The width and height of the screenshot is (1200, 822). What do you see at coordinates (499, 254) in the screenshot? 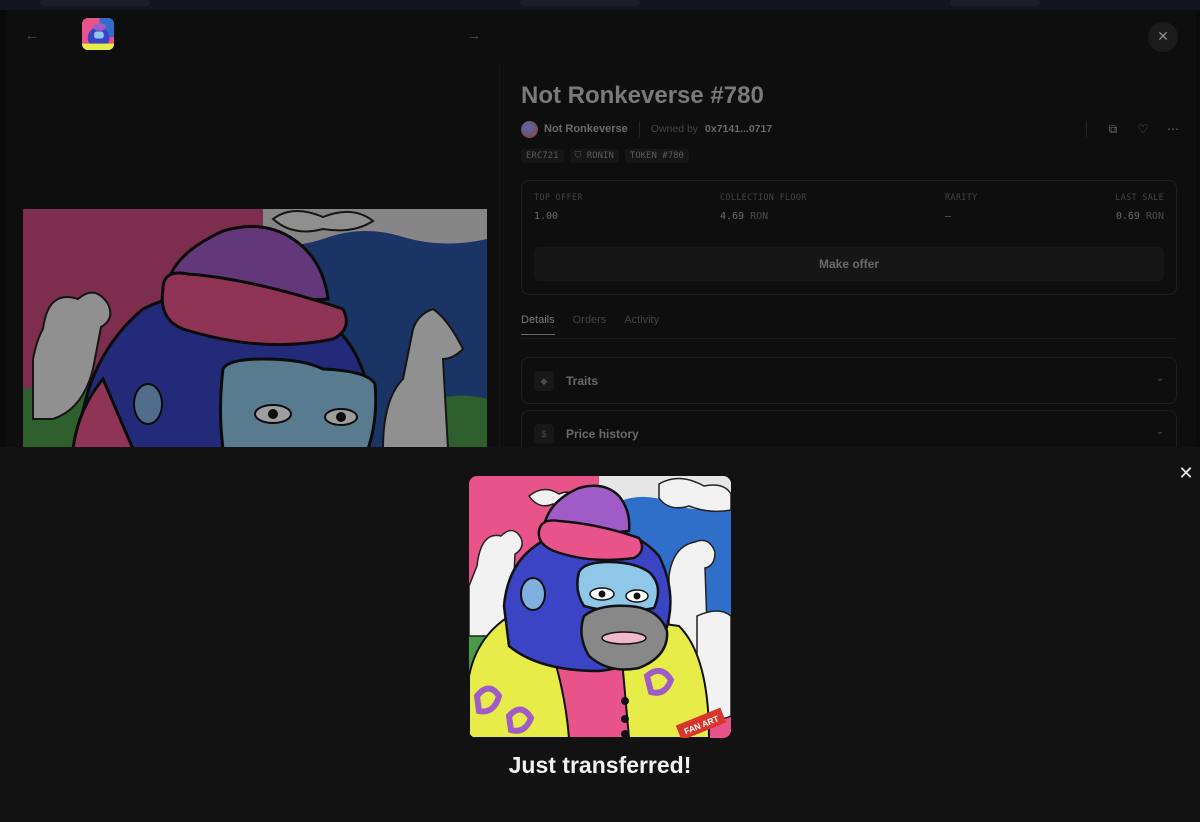
I see `column-divider` at bounding box center [499, 254].